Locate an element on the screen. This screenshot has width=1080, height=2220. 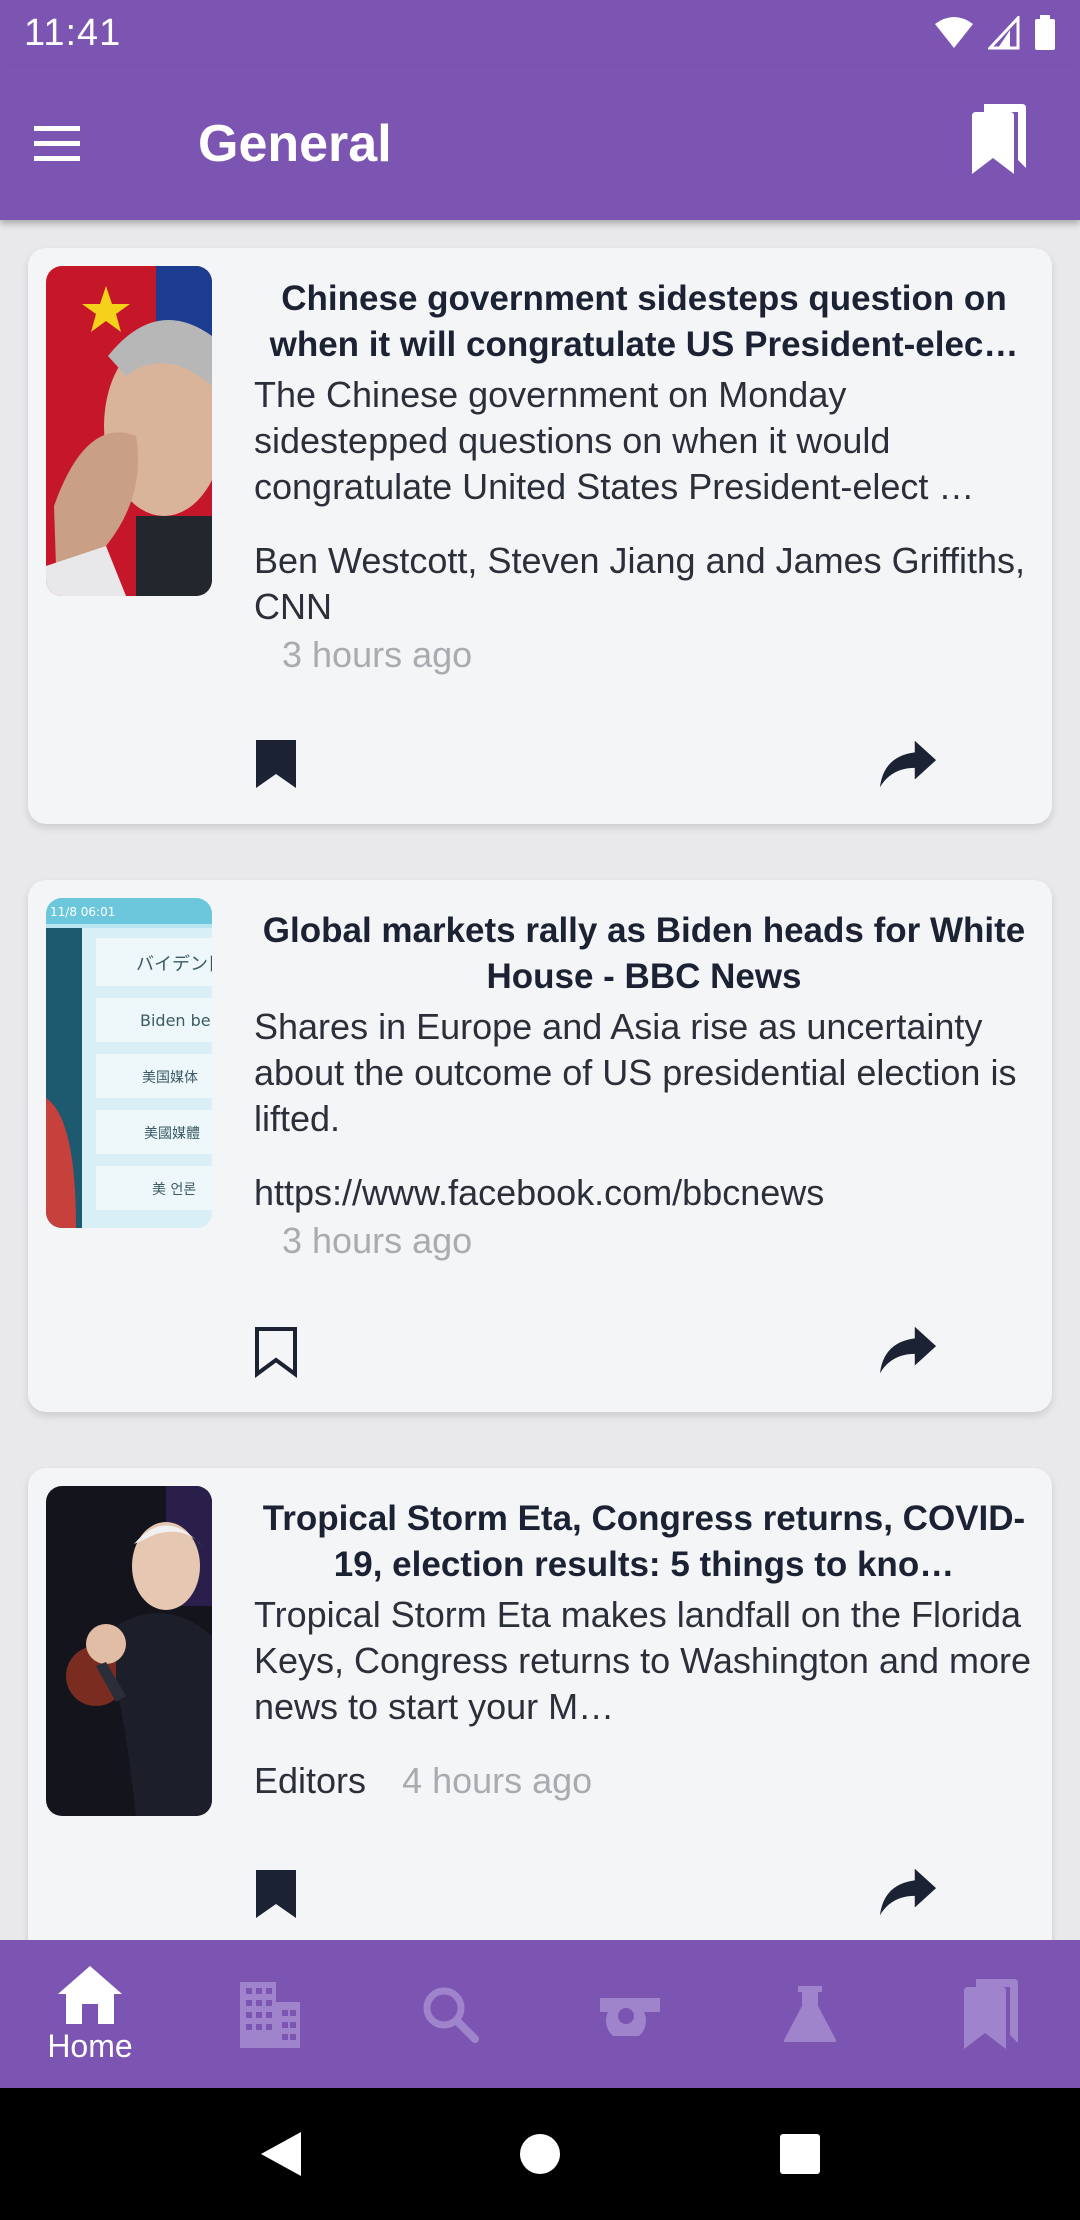
bottom-navigation: Home is located at coordinates (540, 2014).